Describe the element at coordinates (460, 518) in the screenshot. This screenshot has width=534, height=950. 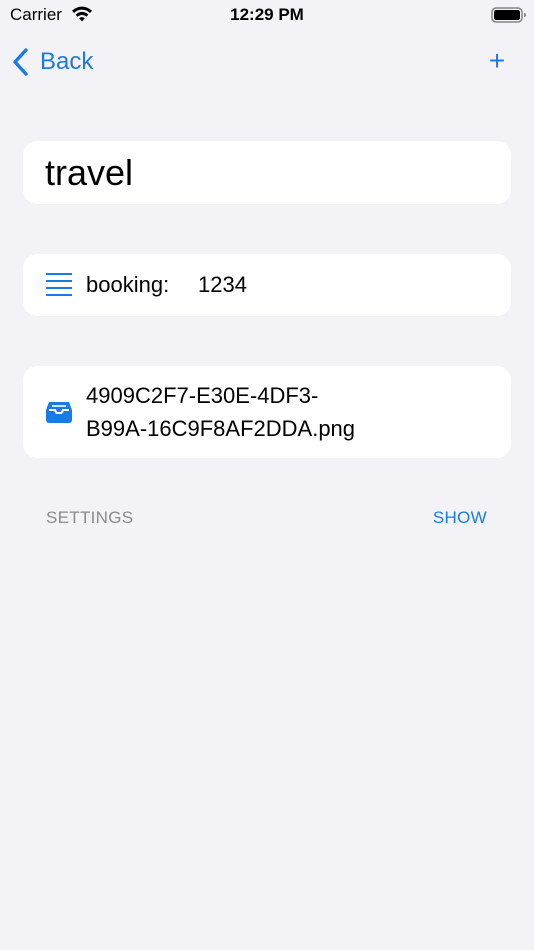
I see `show-settings-button: SHOW` at that location.